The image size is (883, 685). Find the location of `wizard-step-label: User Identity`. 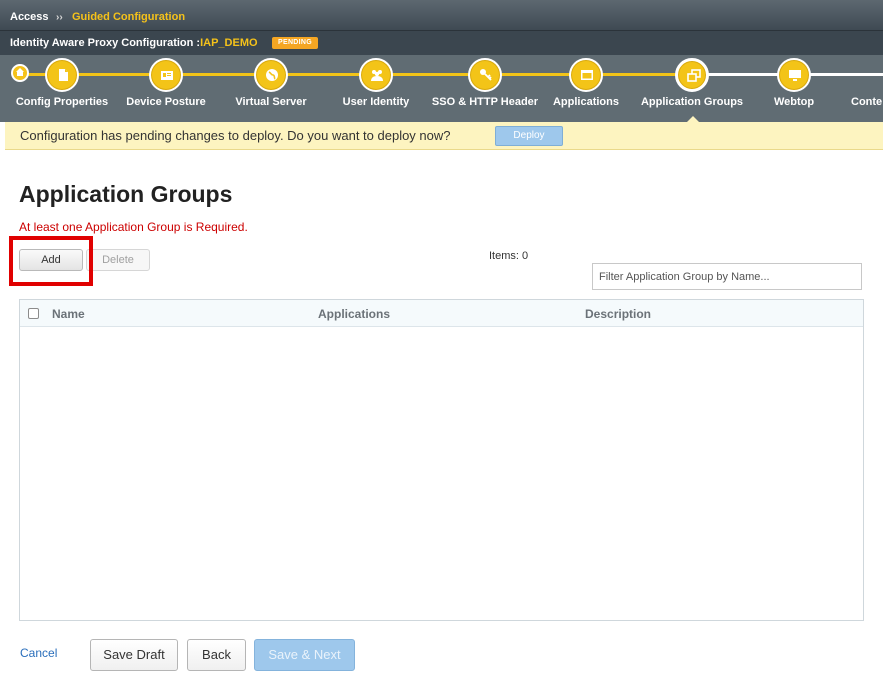

wizard-step-label: User Identity is located at coordinates (376, 102).